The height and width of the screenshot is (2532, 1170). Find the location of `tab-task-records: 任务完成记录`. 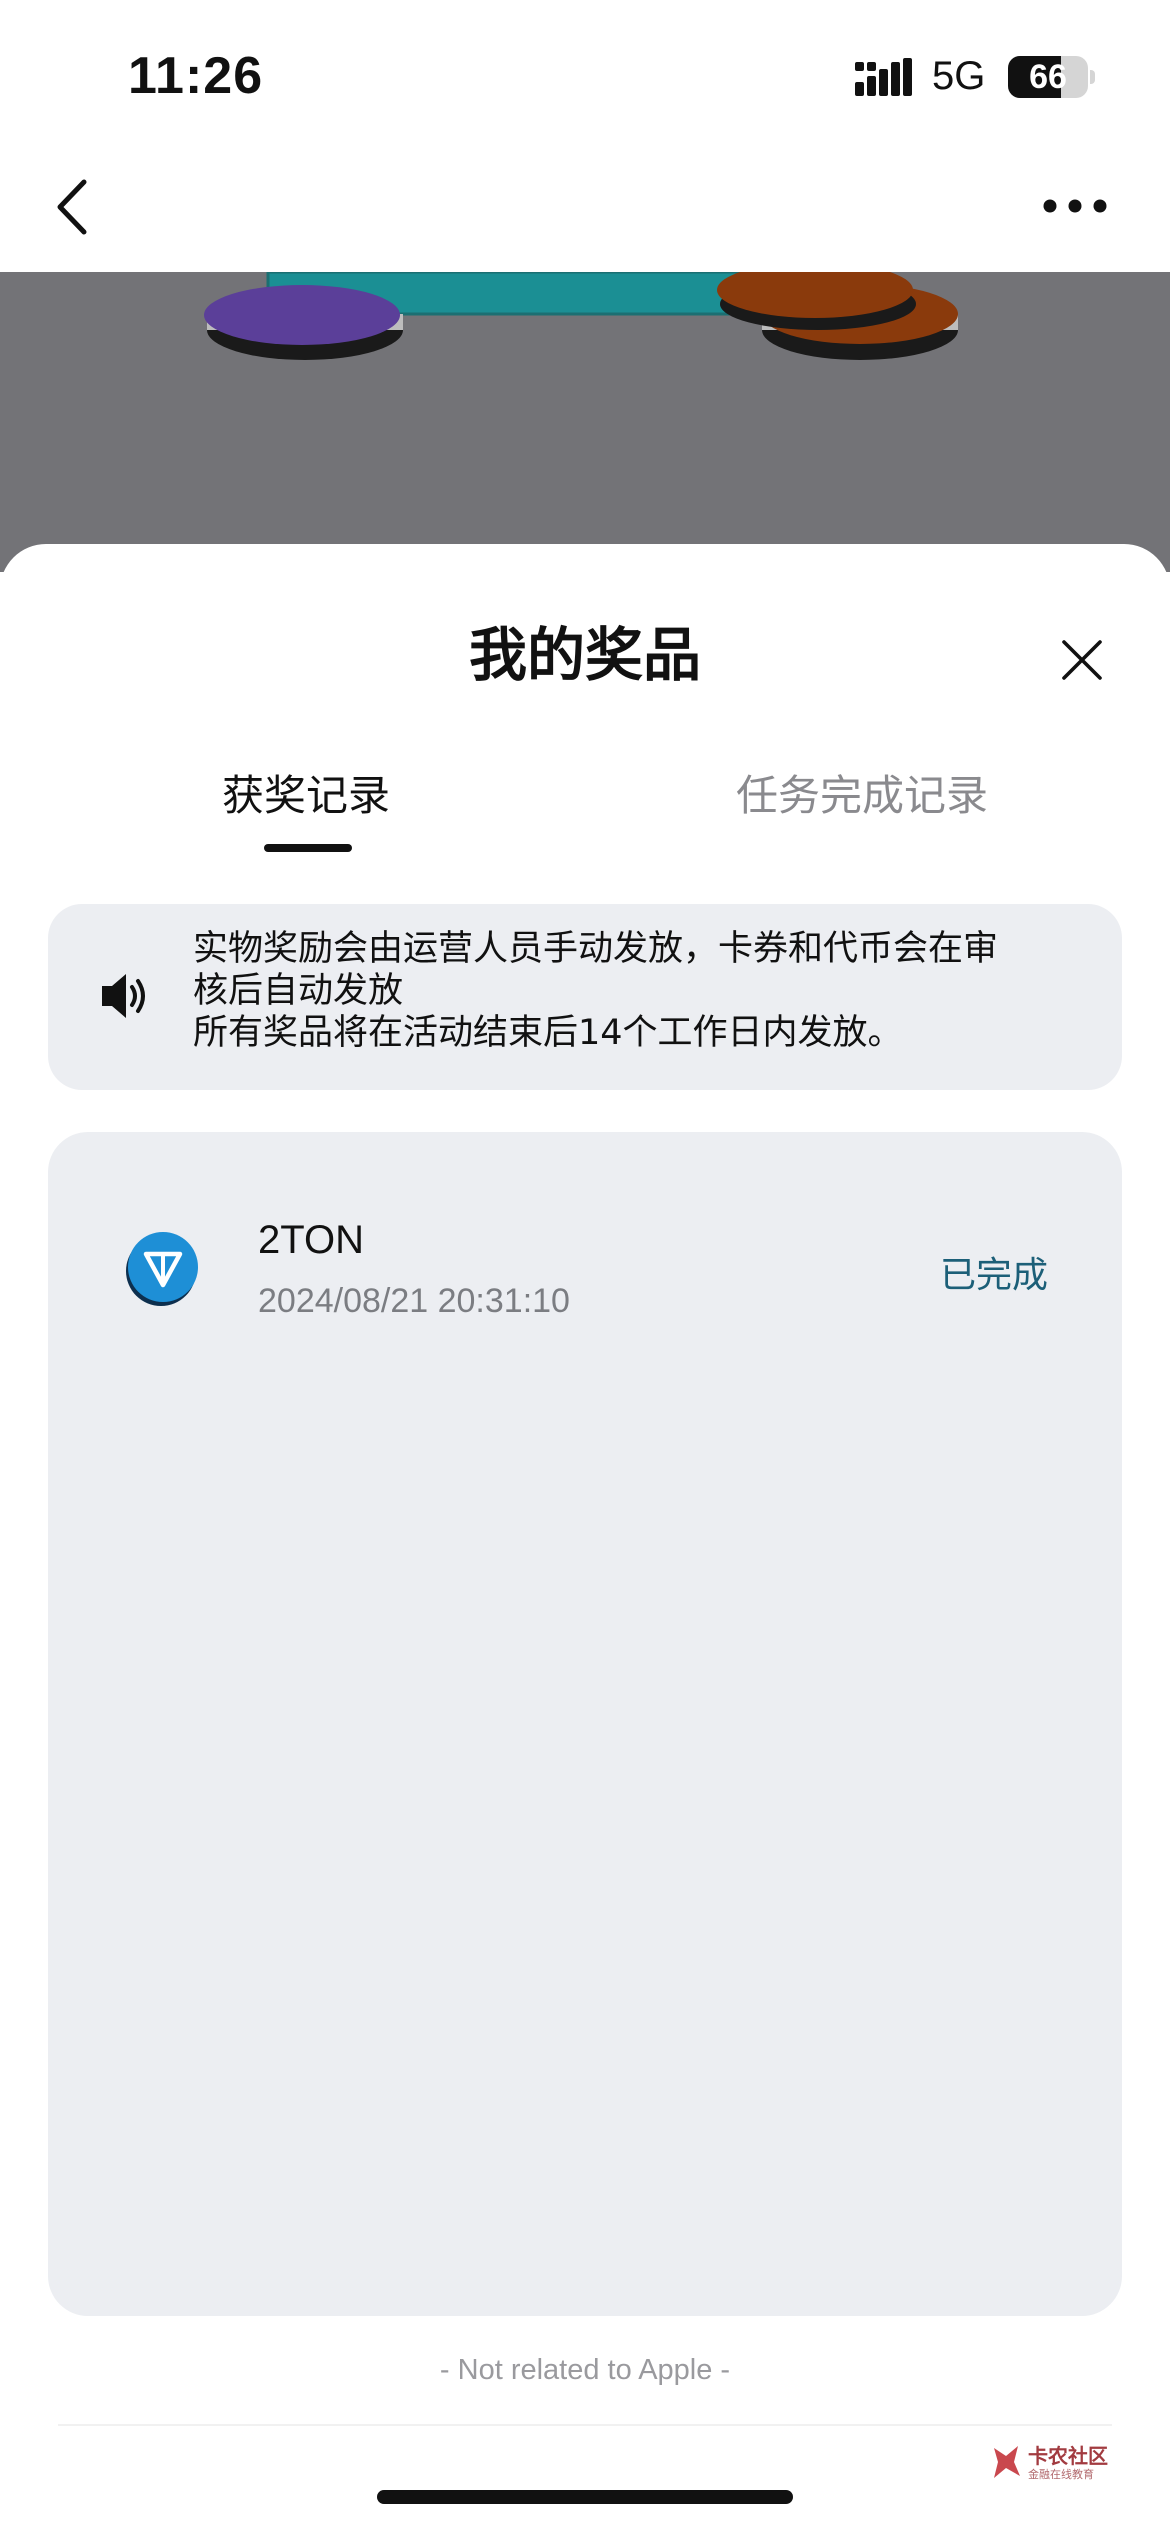

tab-task-records: 任务完成记录 is located at coordinates (862, 792).